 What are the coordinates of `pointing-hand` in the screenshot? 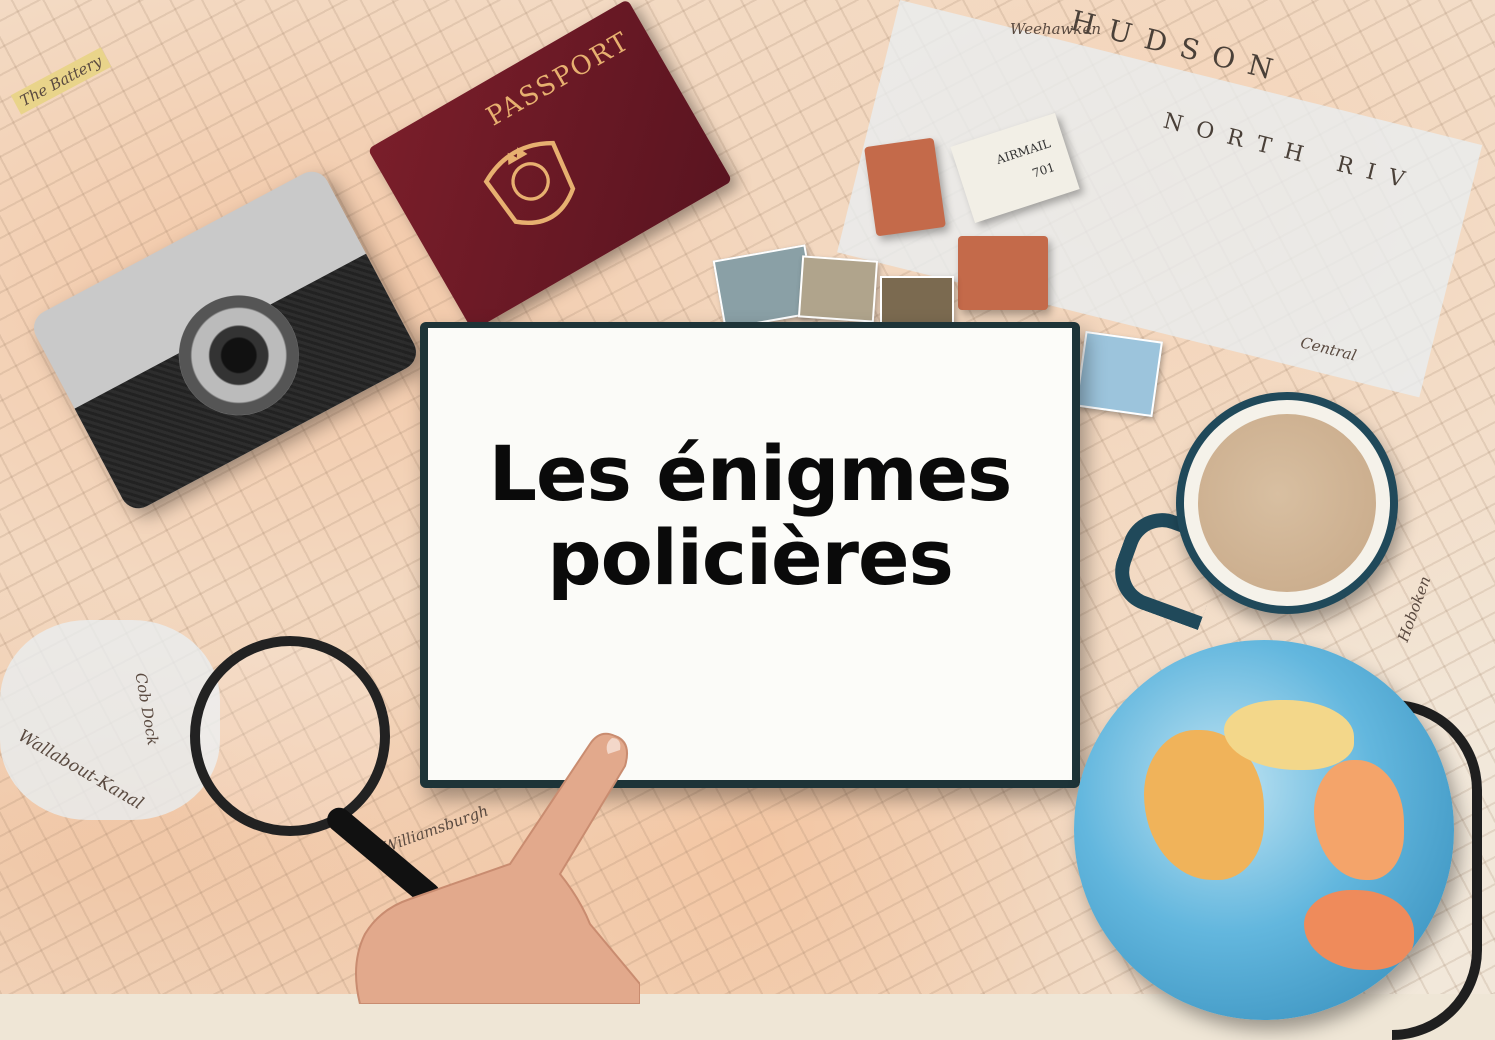 It's located at (497, 868).